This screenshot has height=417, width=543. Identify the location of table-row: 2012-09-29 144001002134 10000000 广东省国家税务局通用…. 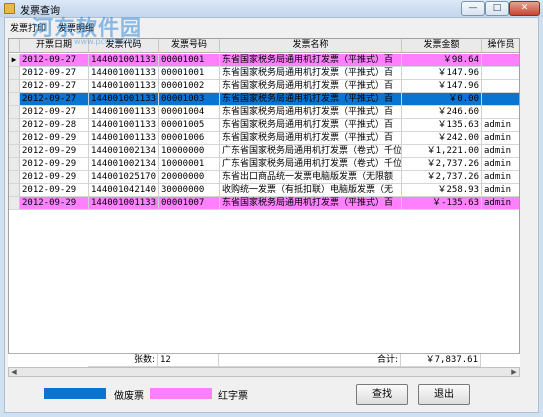
(264, 151).